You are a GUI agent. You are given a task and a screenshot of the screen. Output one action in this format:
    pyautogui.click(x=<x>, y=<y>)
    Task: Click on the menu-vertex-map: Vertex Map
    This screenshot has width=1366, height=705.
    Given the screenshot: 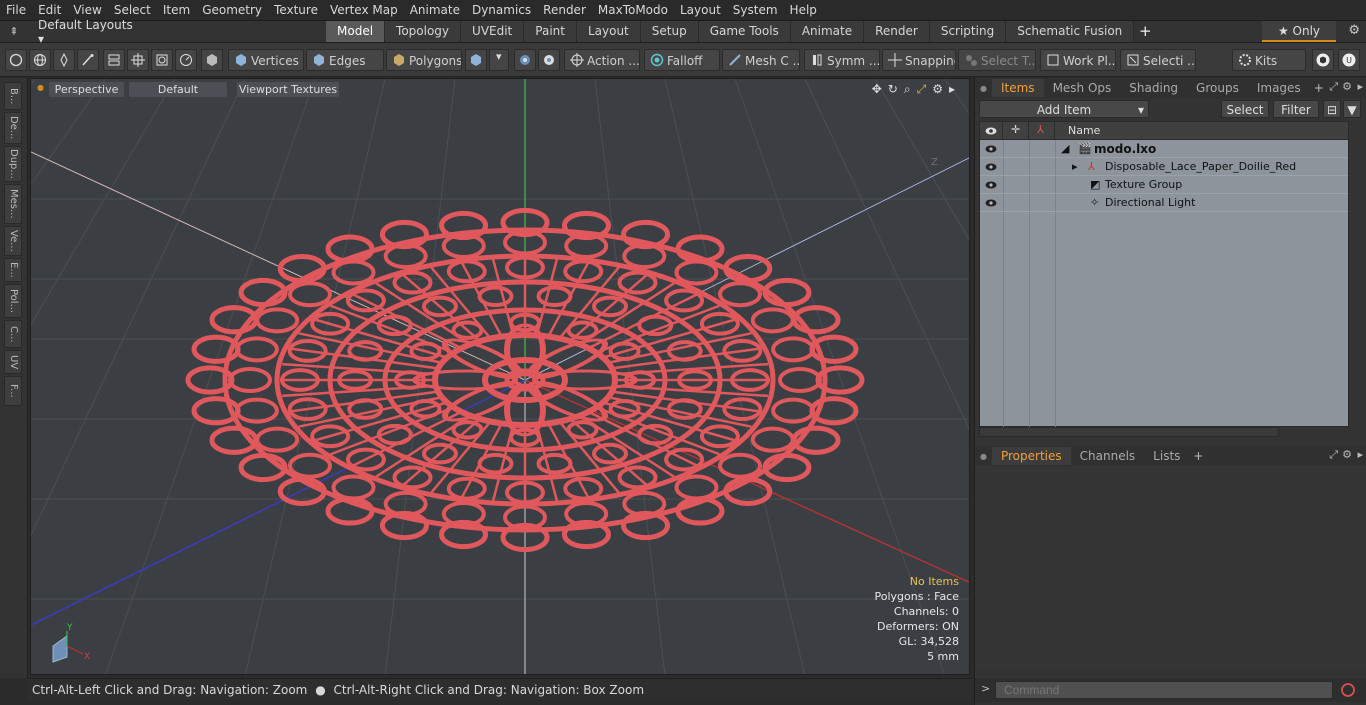 What is the action you would take?
    pyautogui.click(x=364, y=10)
    